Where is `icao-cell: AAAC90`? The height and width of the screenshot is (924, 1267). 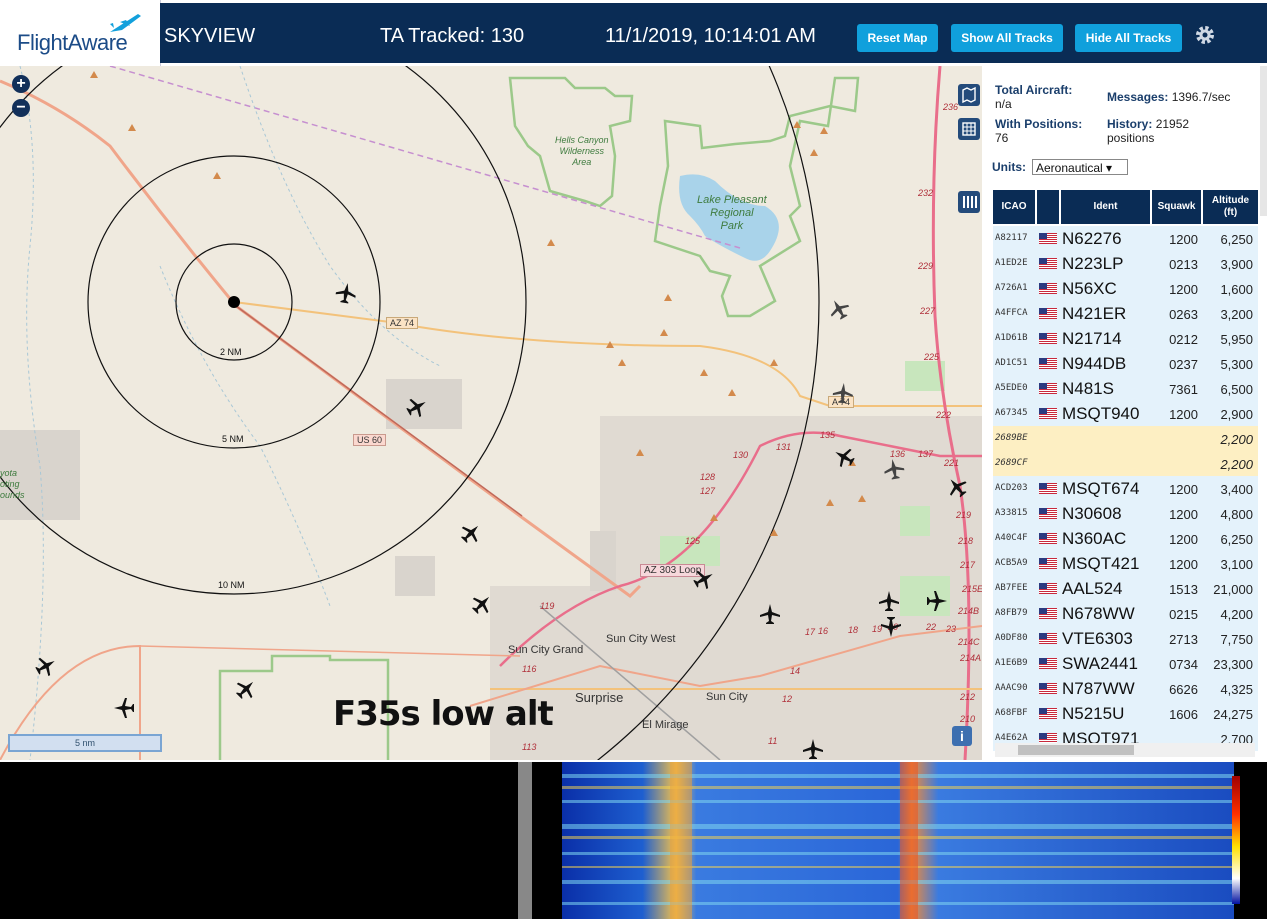 icao-cell: AAAC90 is located at coordinates (1011, 688).